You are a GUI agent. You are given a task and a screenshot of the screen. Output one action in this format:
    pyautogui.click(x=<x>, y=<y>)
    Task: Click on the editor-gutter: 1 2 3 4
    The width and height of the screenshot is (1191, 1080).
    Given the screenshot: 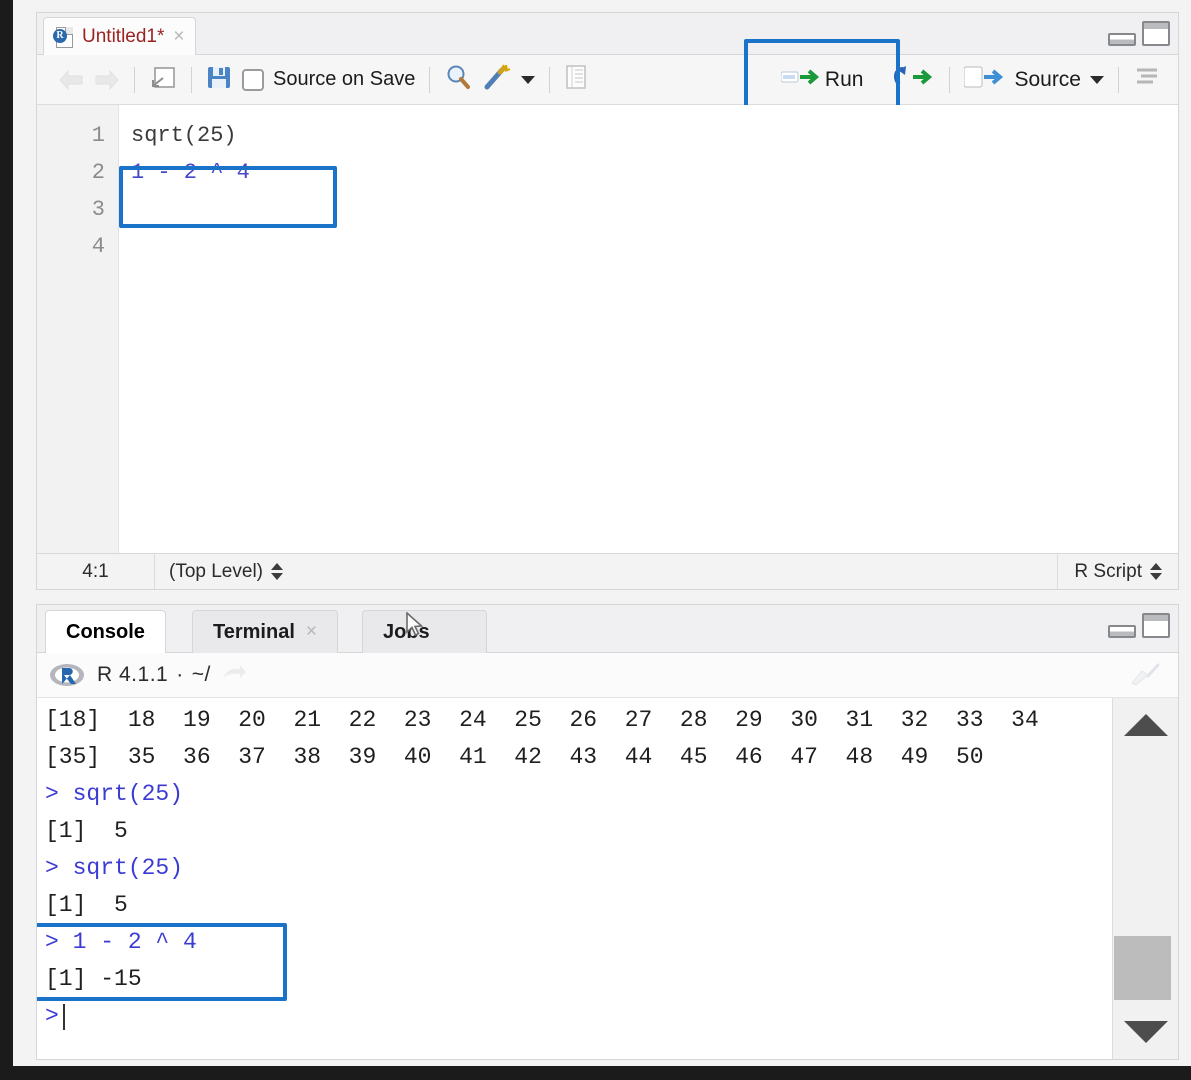 What is the action you would take?
    pyautogui.click(x=78, y=329)
    